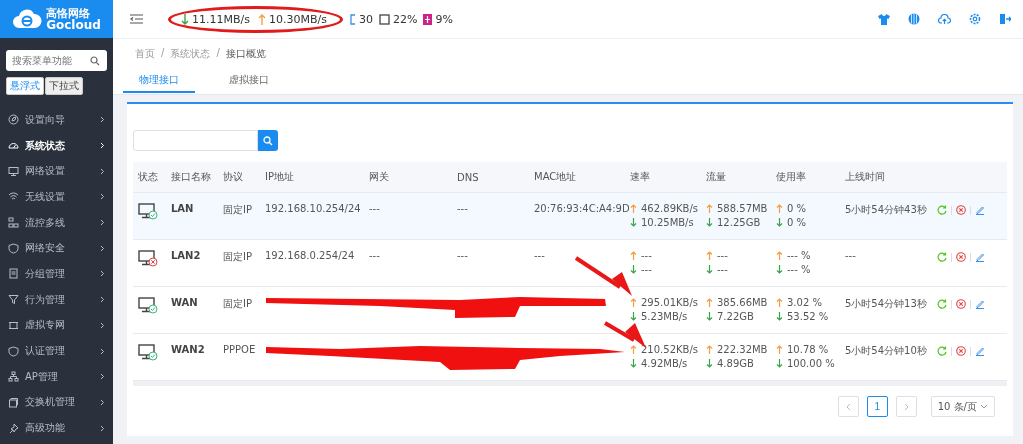  What do you see at coordinates (808, 349) in the screenshot?
I see `table-cell: 10.78 %` at bounding box center [808, 349].